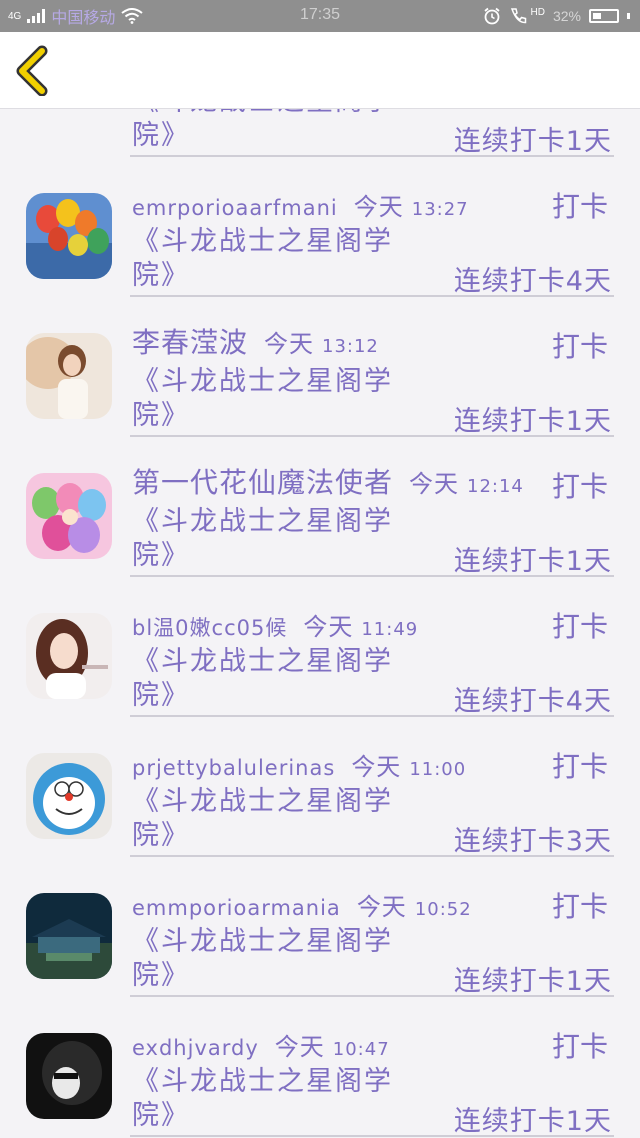 This screenshot has width=640, height=1138. I want to click on time-value: 13:12, so click(350, 346).